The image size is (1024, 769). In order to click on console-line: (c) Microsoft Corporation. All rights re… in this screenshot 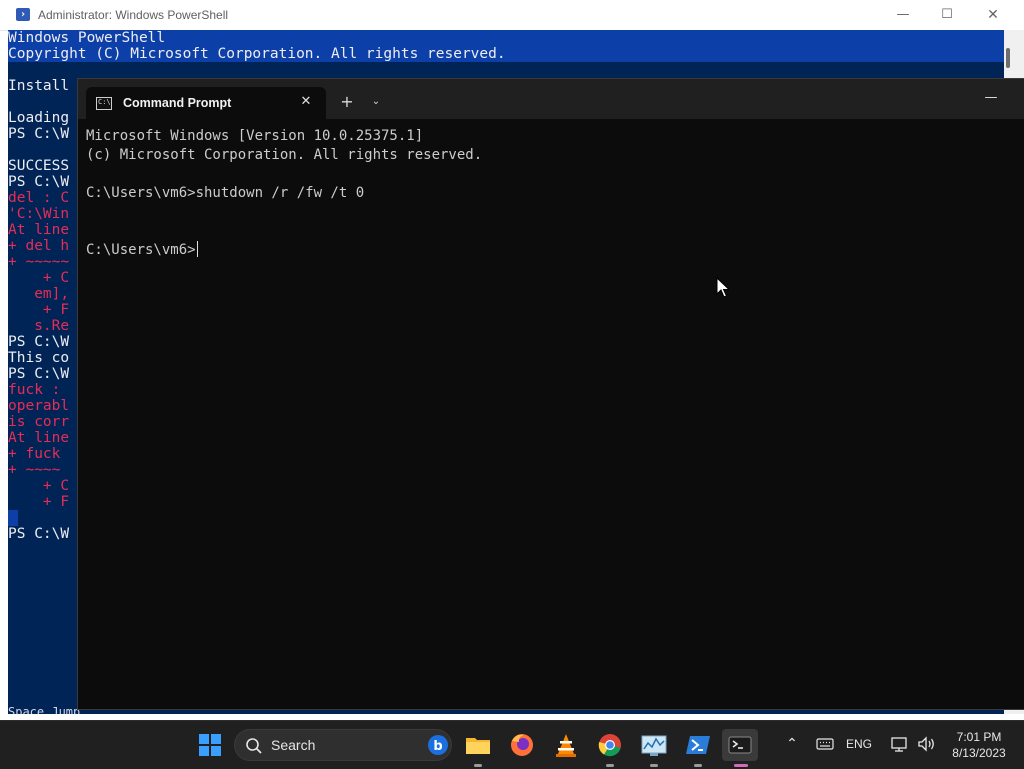, I will do `click(284, 155)`.